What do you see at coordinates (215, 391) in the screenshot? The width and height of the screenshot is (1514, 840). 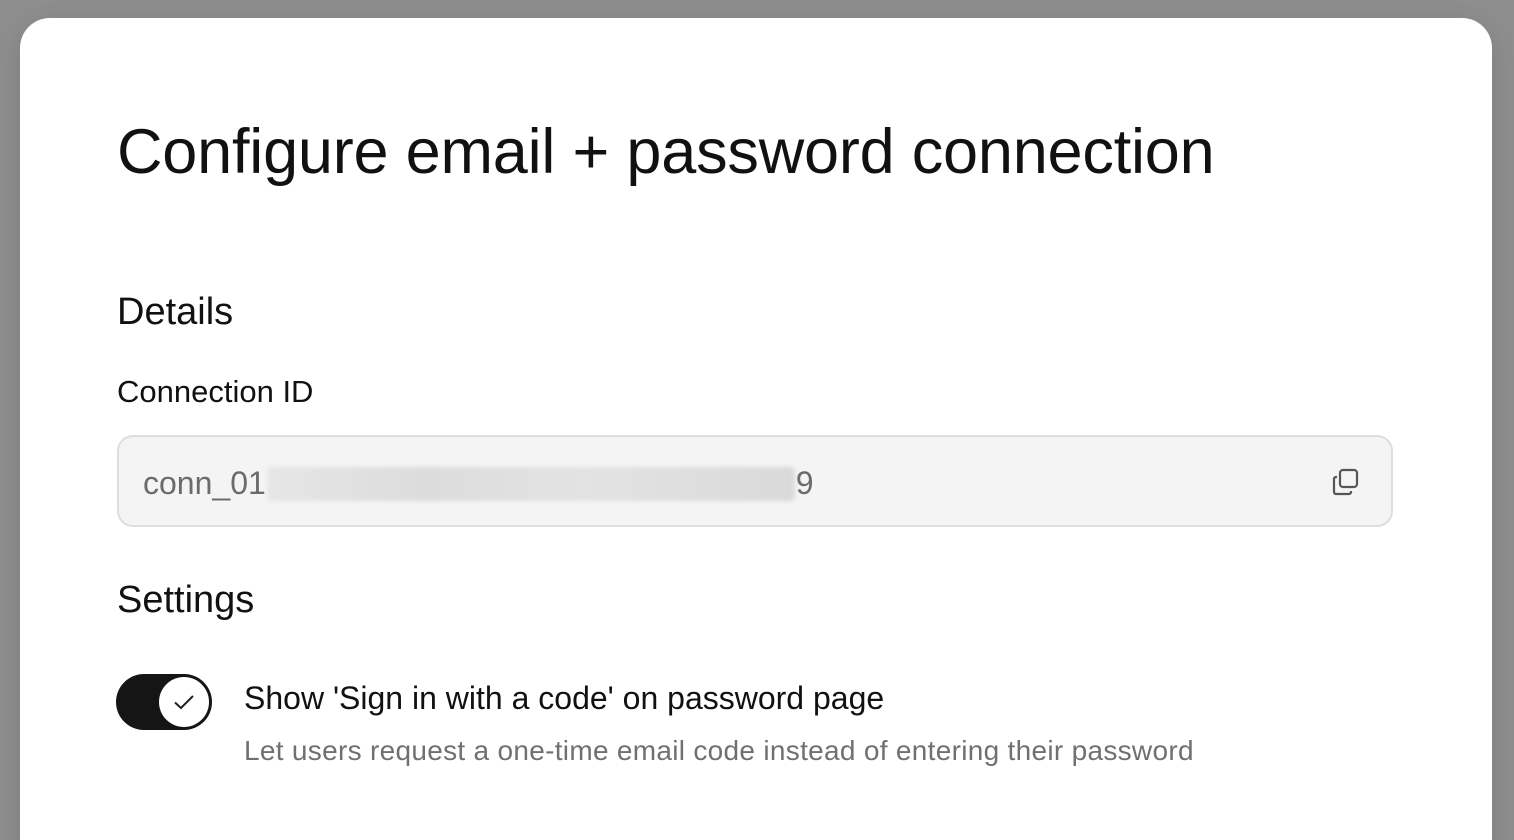 I see `connection-id-label: Connection ID` at bounding box center [215, 391].